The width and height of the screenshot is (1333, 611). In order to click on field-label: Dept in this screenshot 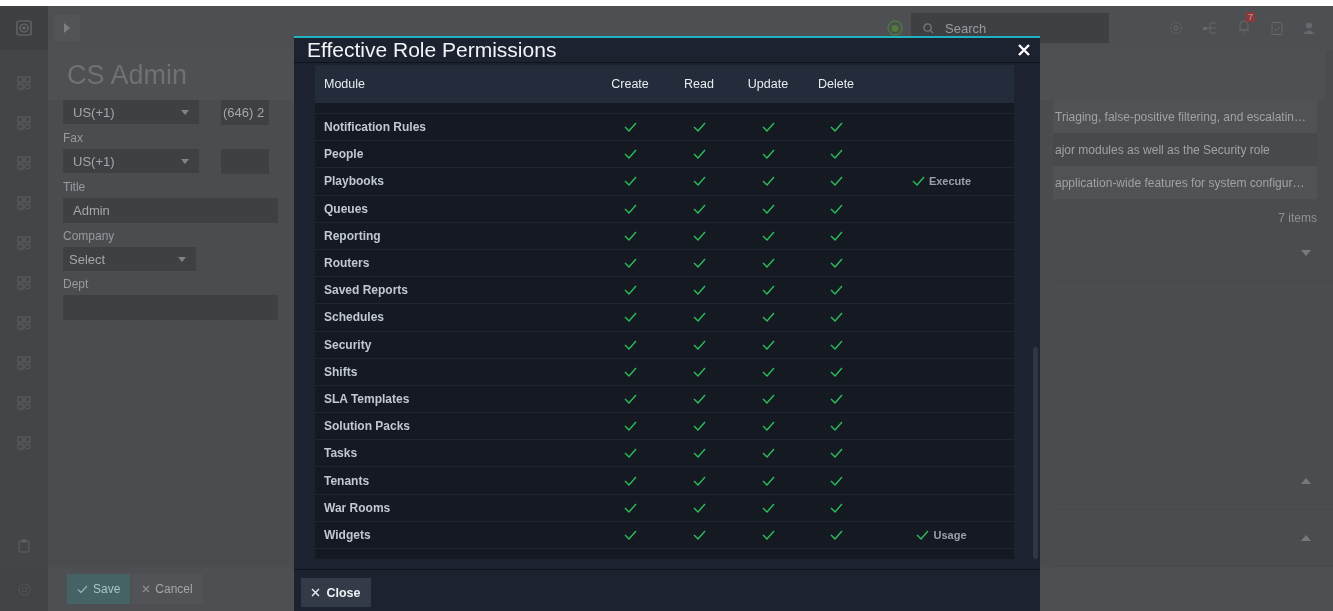, I will do `click(76, 284)`.